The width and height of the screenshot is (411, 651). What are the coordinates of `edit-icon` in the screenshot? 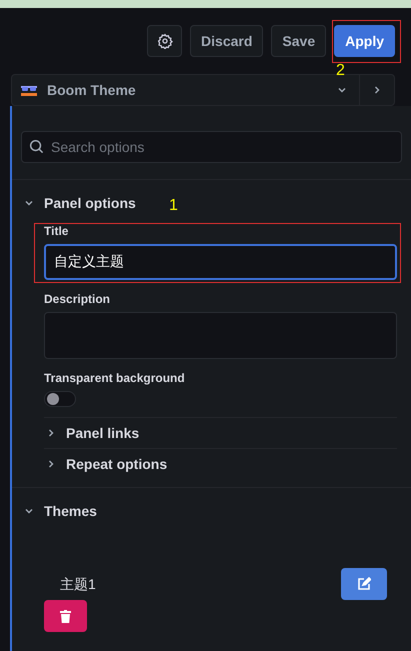 It's located at (364, 584).